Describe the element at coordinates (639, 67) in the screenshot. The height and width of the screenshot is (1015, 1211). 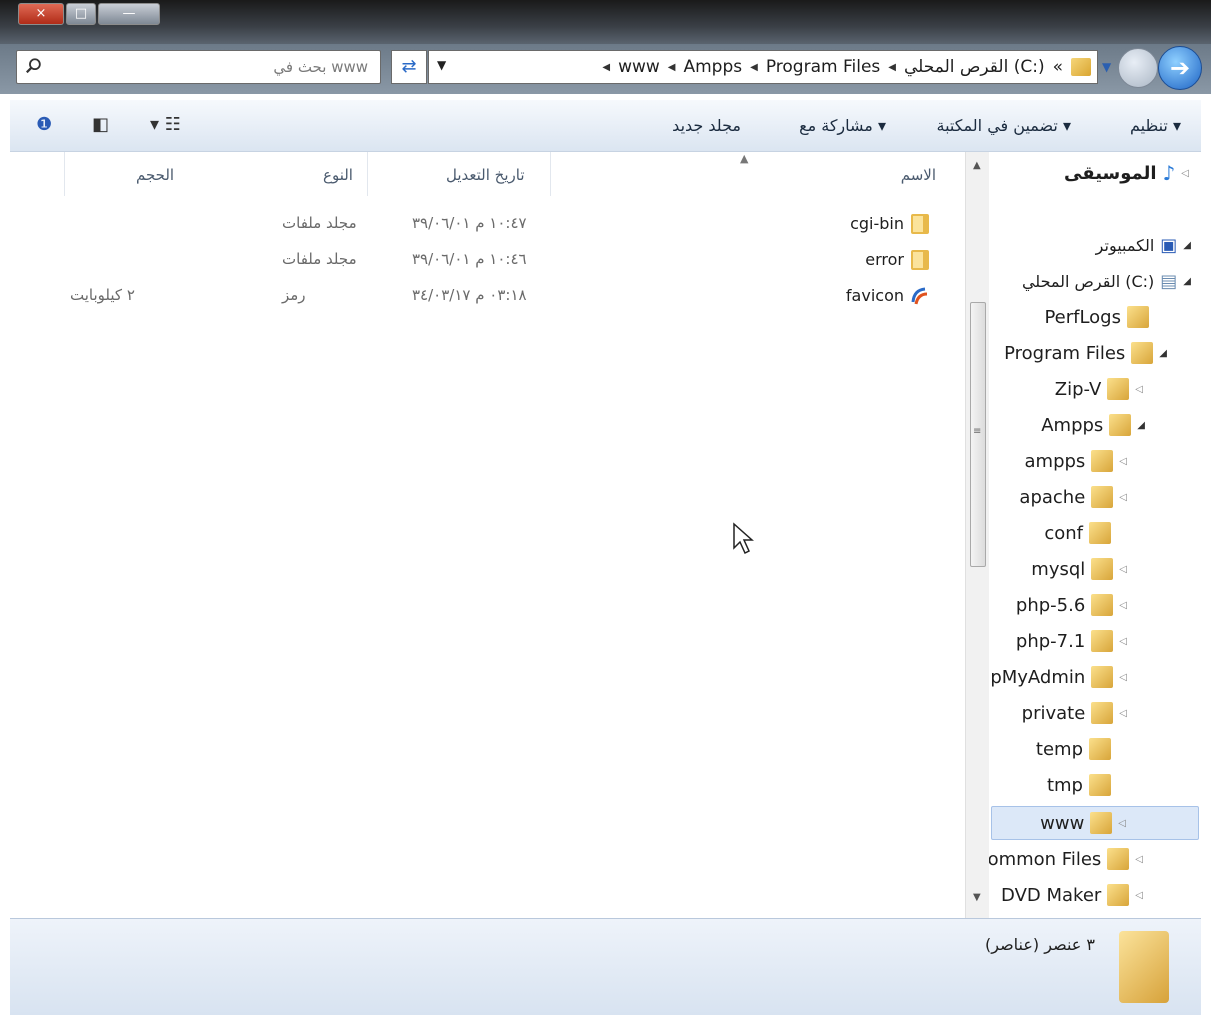
I see `breadcrumb-item-www: www` at that location.